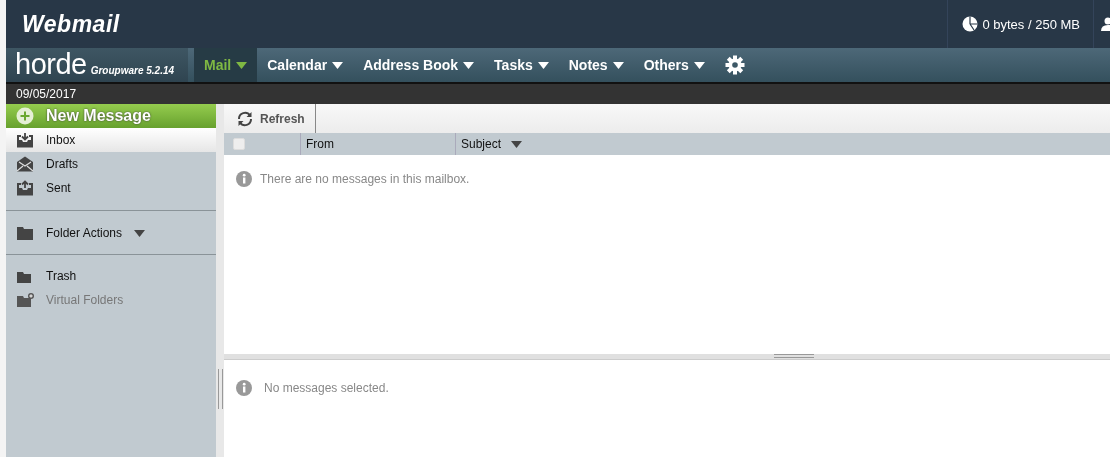 The width and height of the screenshot is (1110, 457). Describe the element at coordinates (111, 164) in the screenshot. I see `mailbox-item: Drafts` at that location.